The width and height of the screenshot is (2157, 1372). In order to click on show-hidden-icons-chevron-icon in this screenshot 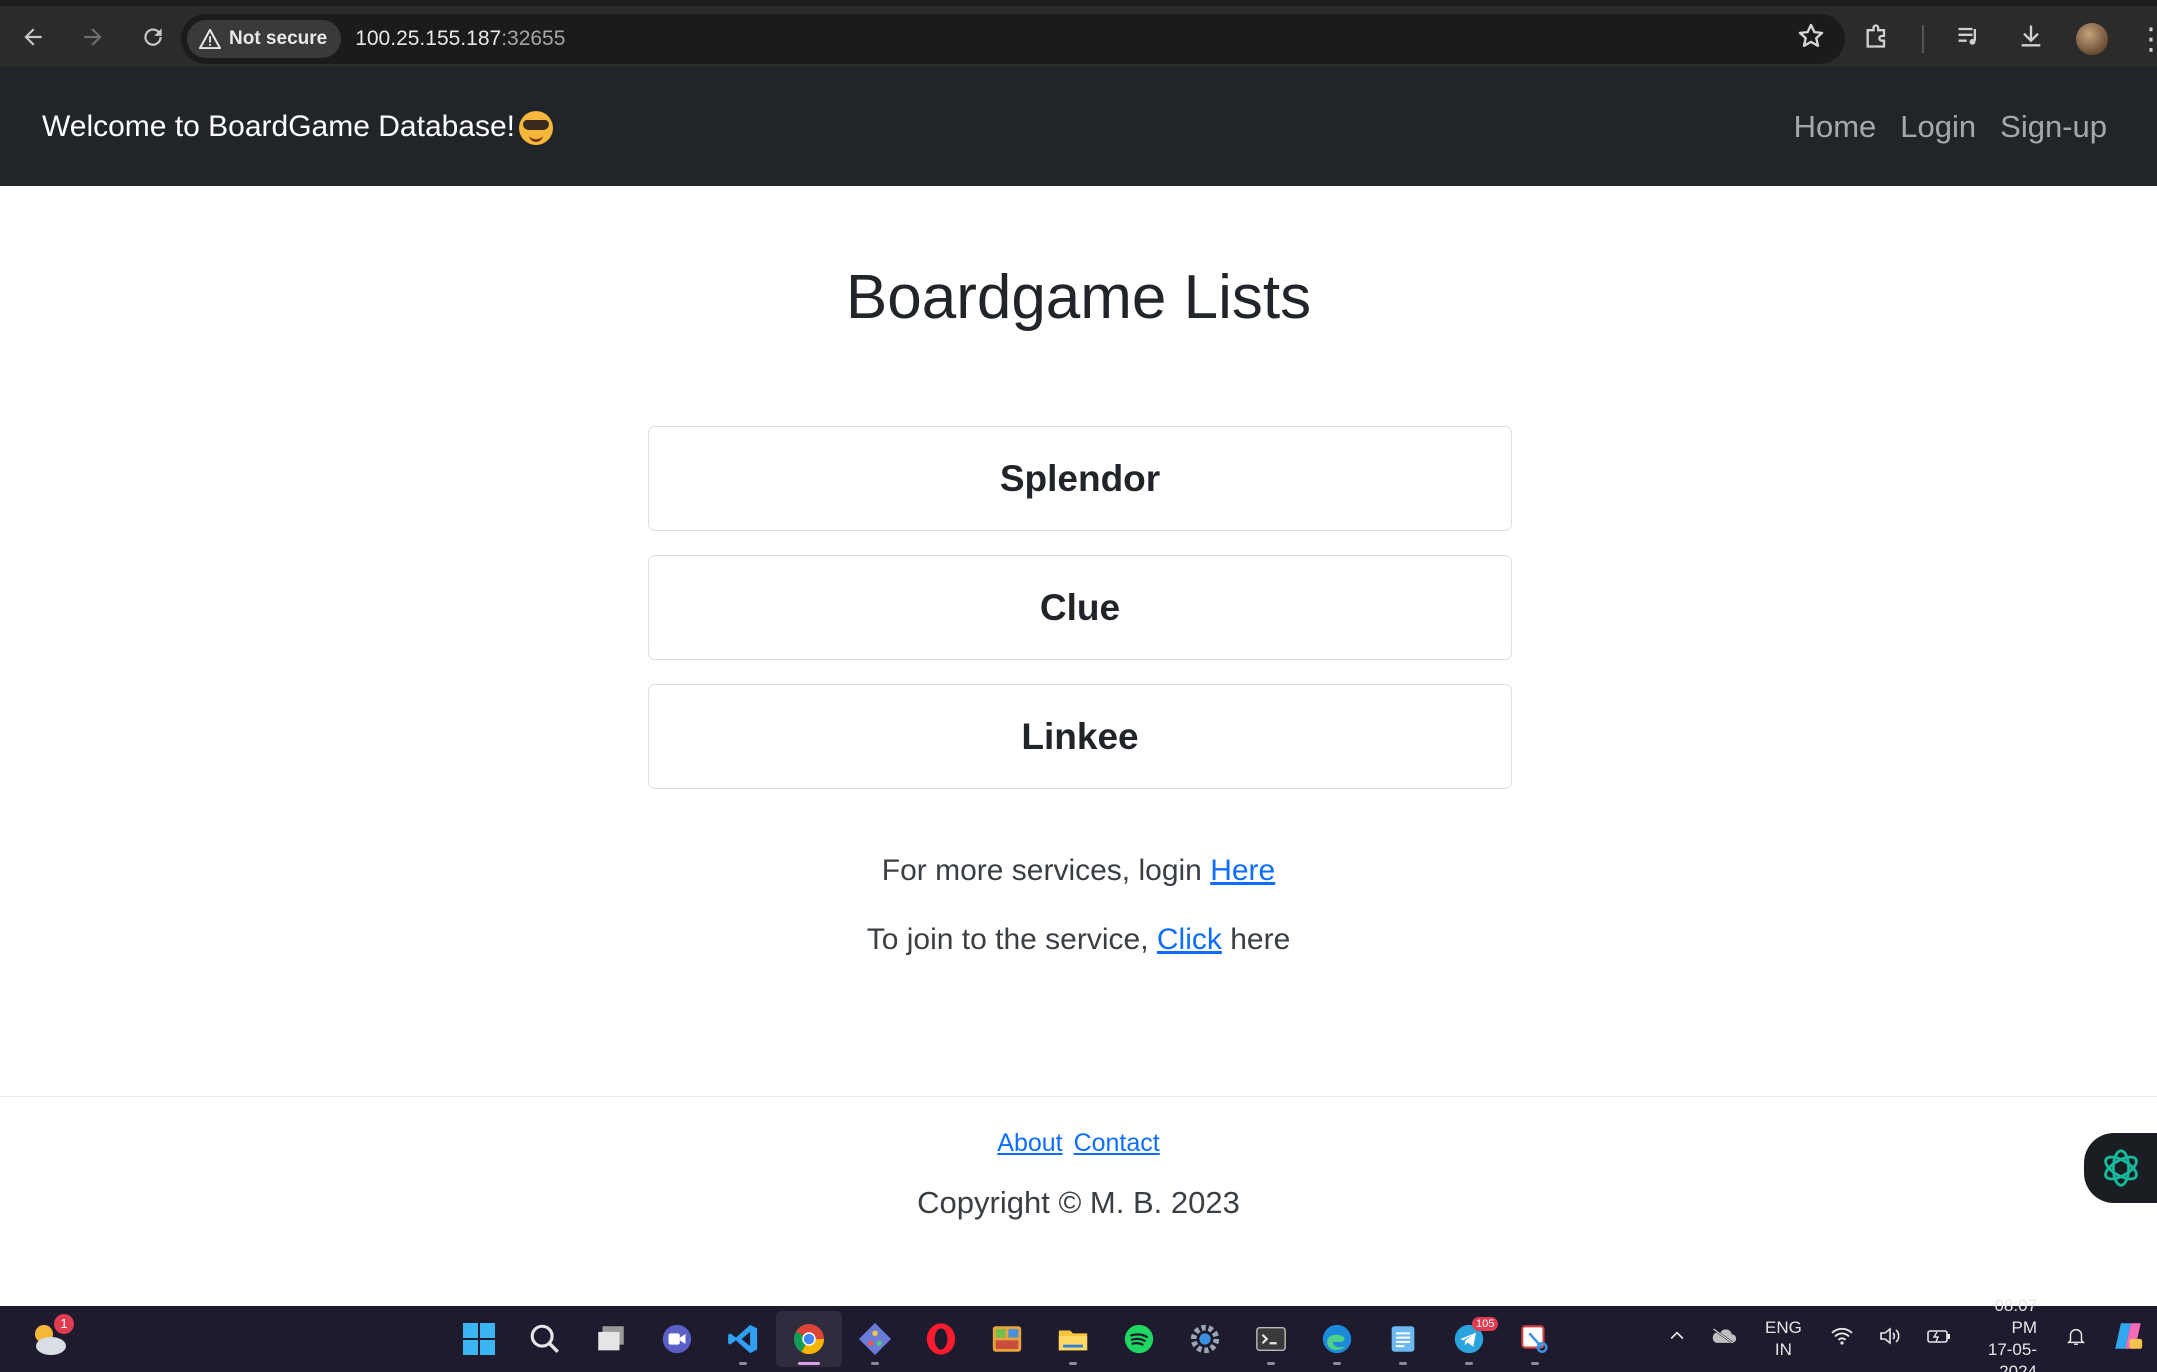, I will do `click(1677, 1339)`.